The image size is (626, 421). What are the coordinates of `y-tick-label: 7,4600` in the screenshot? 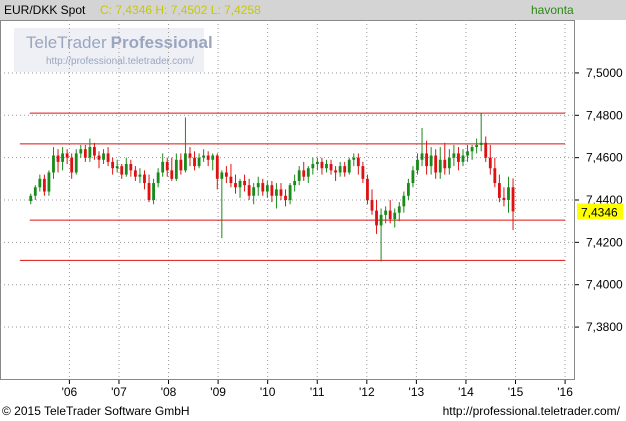 It's located at (604, 158).